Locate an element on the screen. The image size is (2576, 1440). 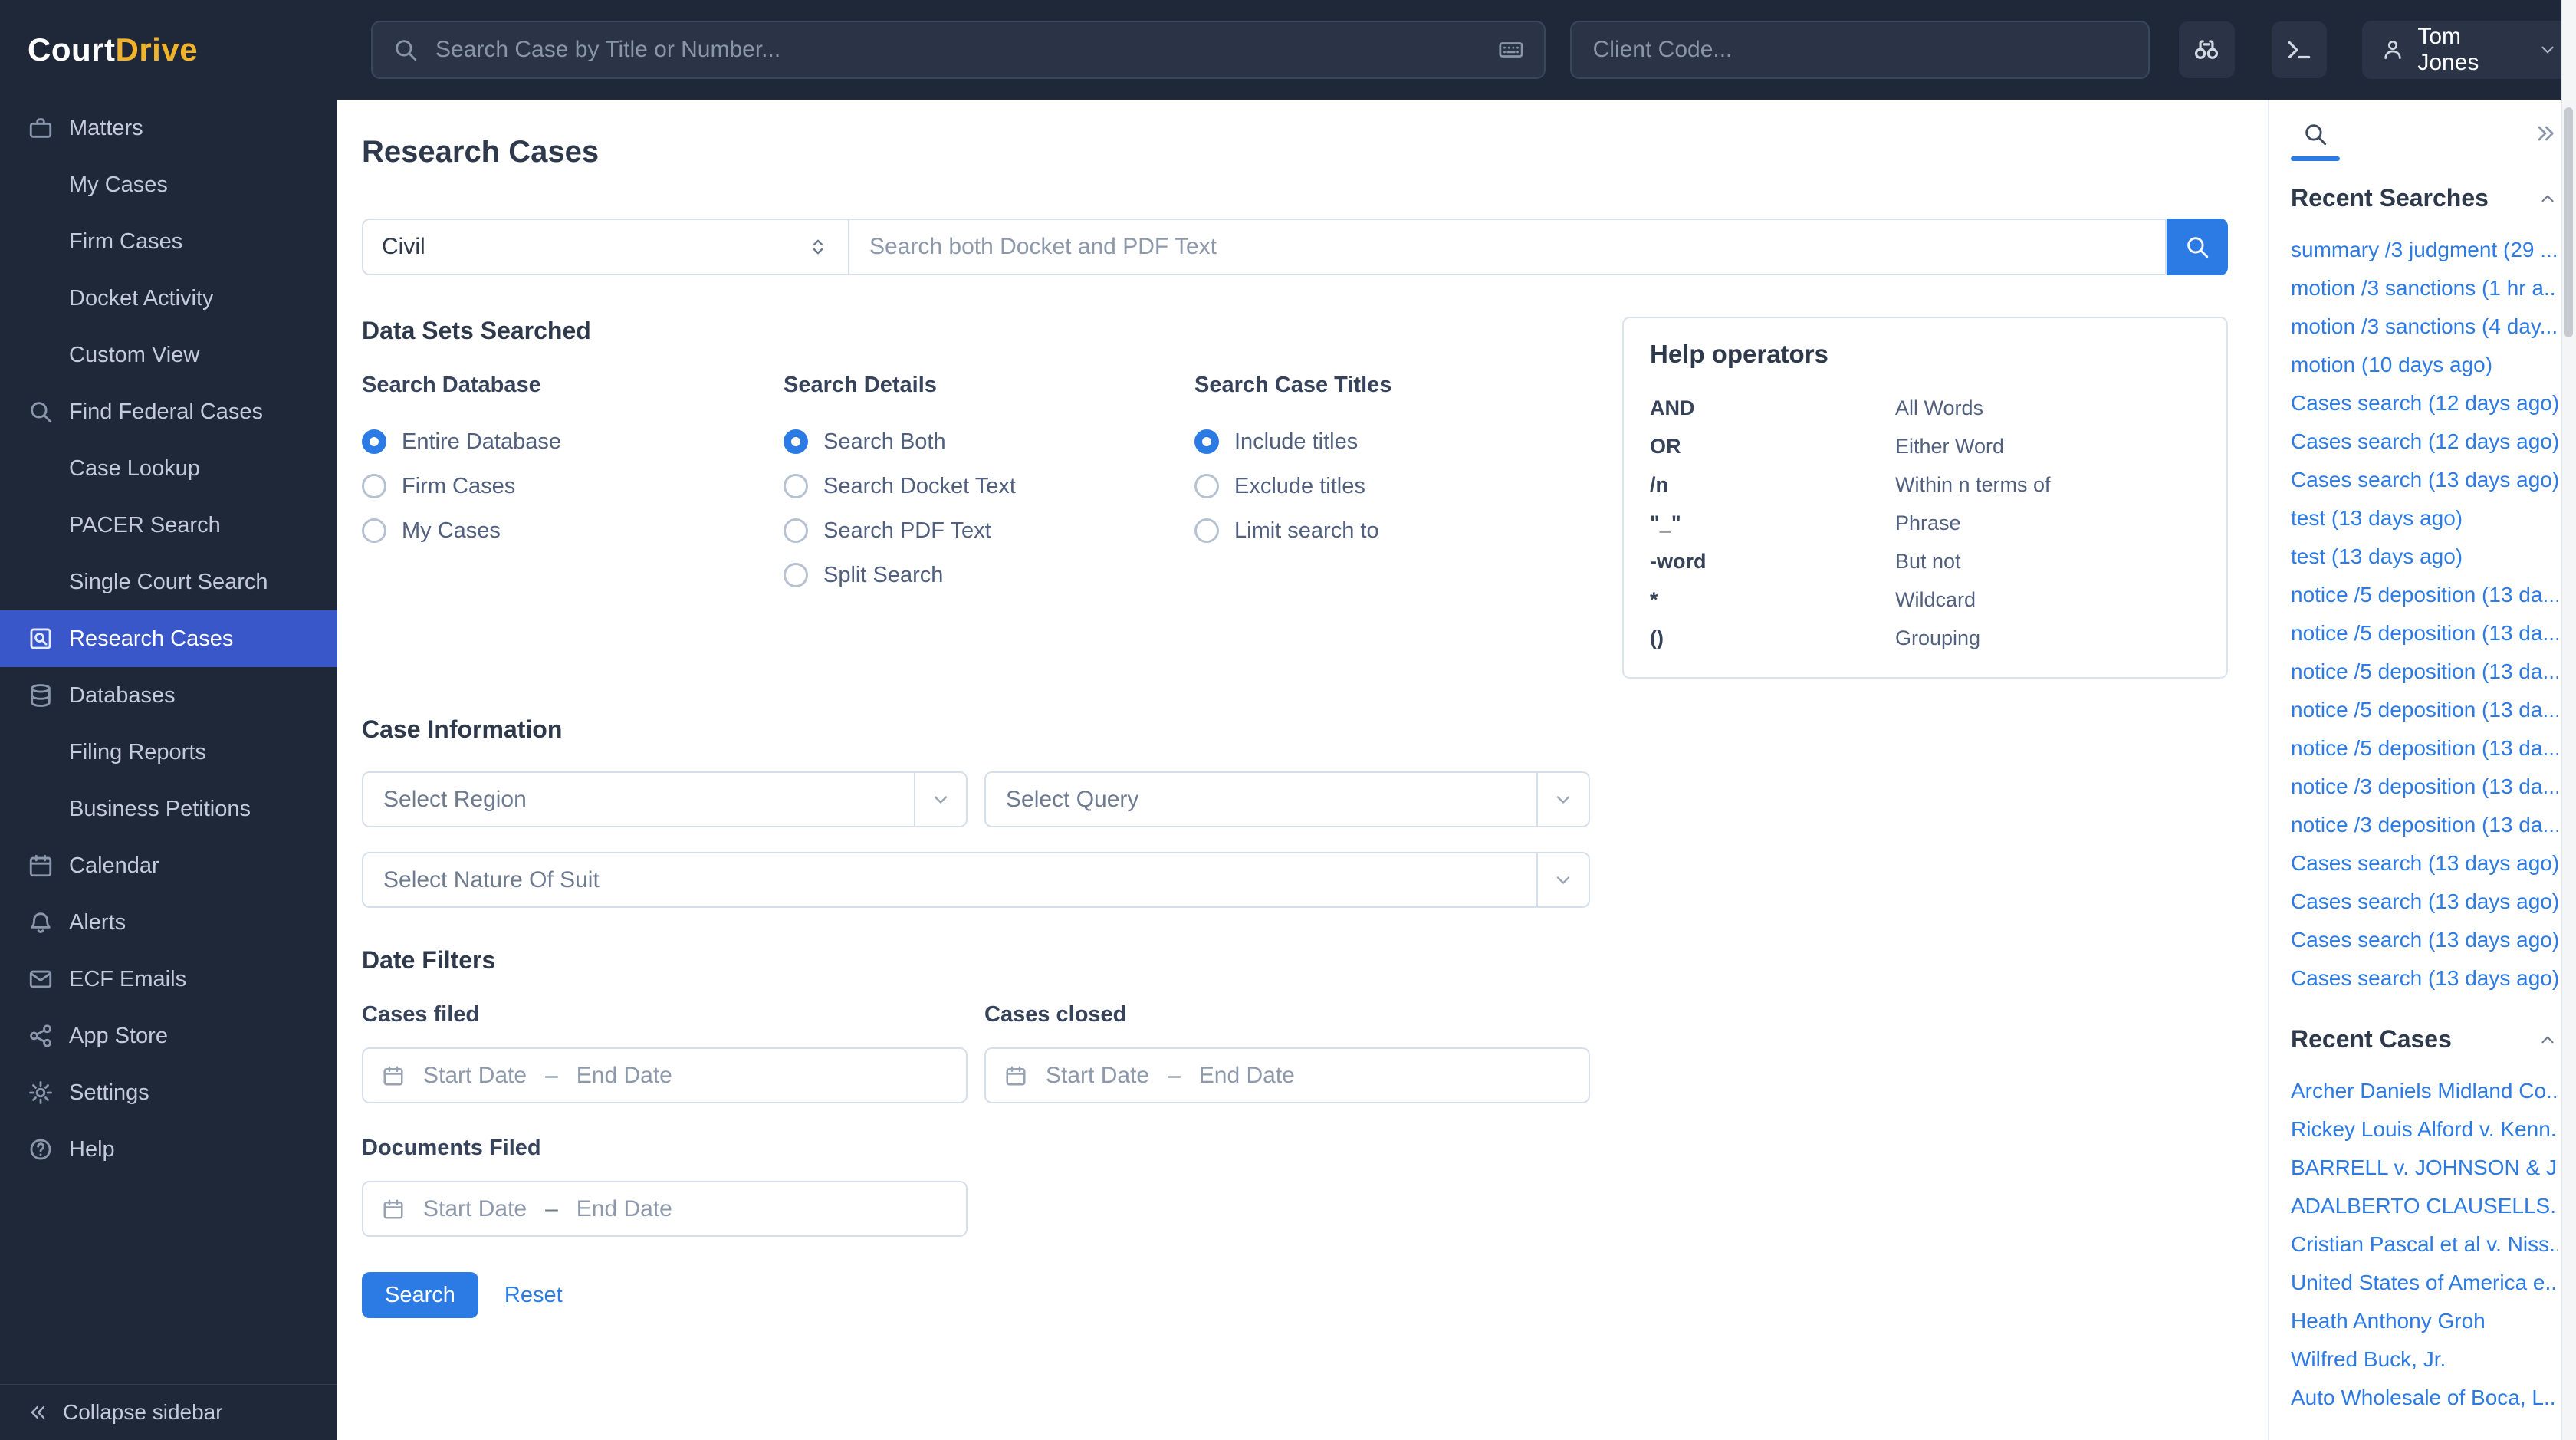
search-button: Search is located at coordinates (420, 1295).